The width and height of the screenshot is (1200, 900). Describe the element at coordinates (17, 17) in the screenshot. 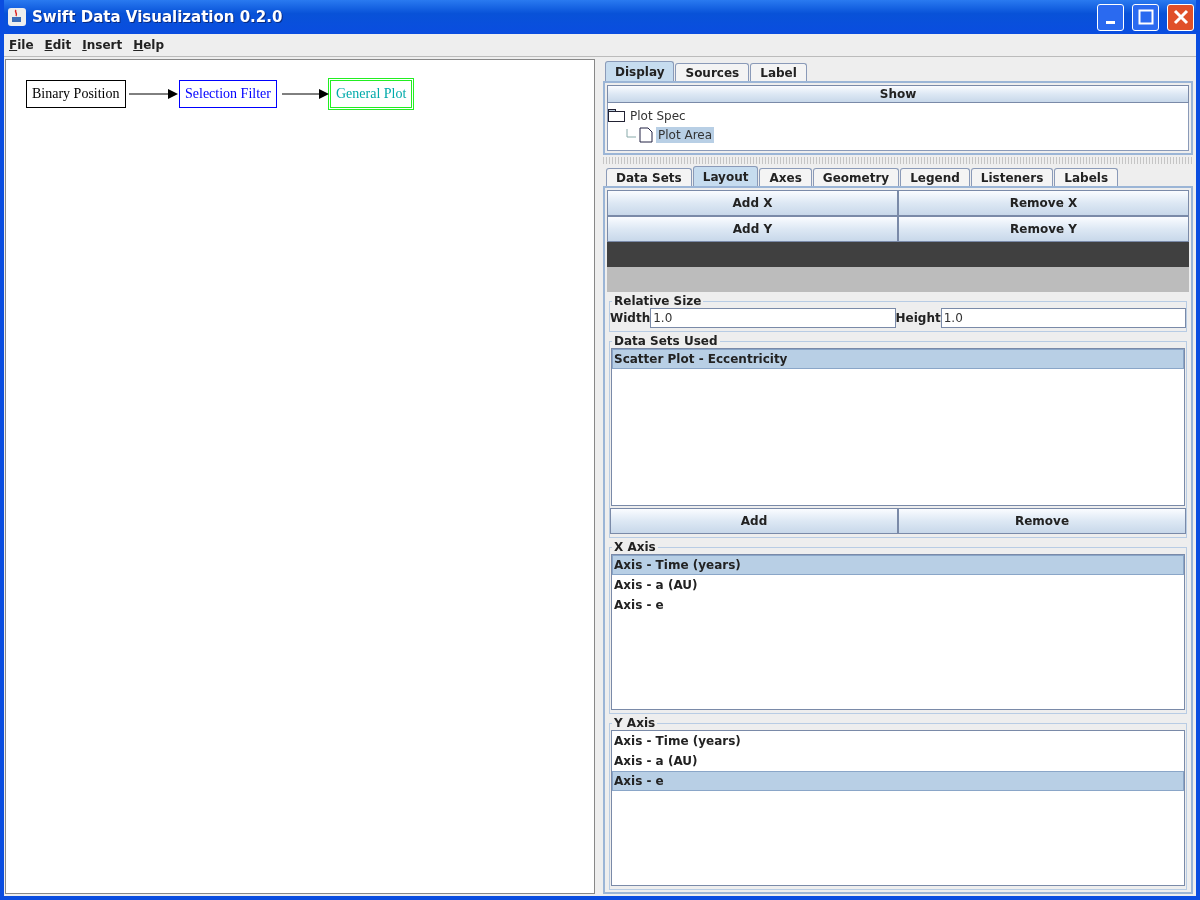

I see `coffee-cup-icon` at that location.